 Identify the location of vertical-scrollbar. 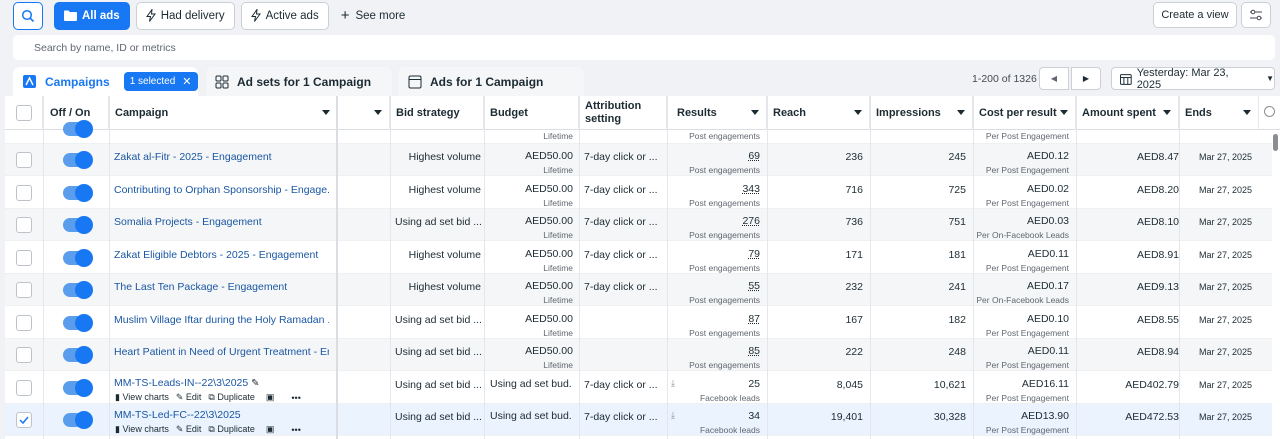
(1276, 284).